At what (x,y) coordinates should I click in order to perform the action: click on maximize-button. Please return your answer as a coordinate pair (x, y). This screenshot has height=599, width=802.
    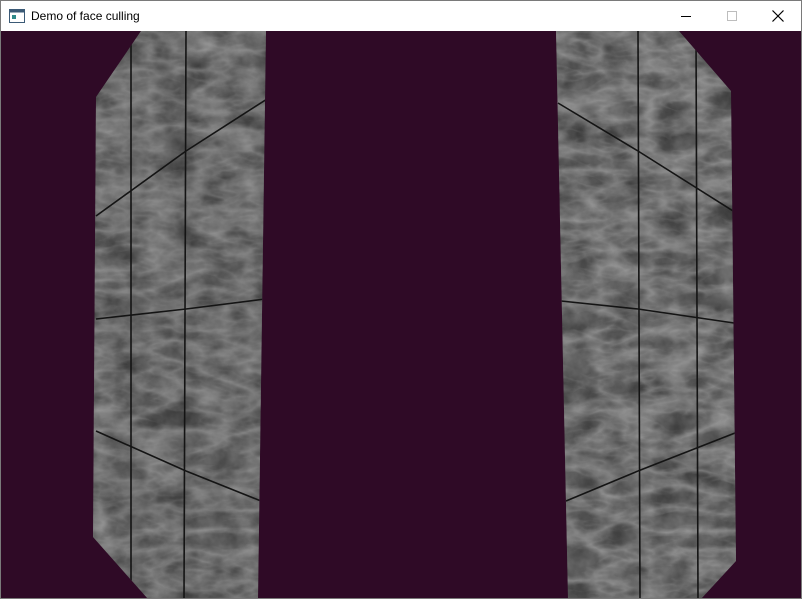
    Looking at the image, I should click on (732, 16).